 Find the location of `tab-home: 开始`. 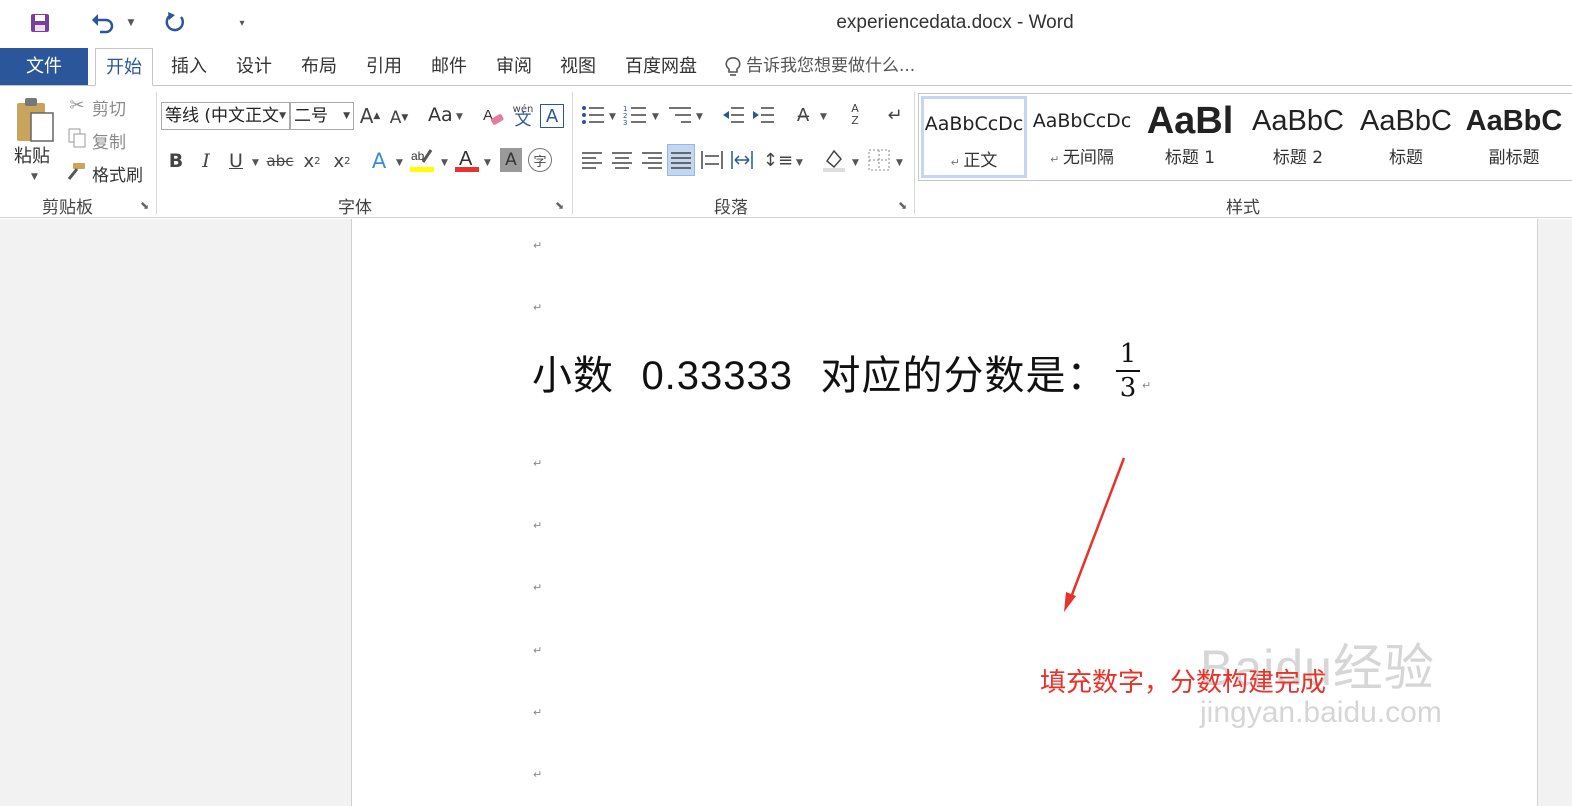

tab-home: 开始 is located at coordinates (124, 67).